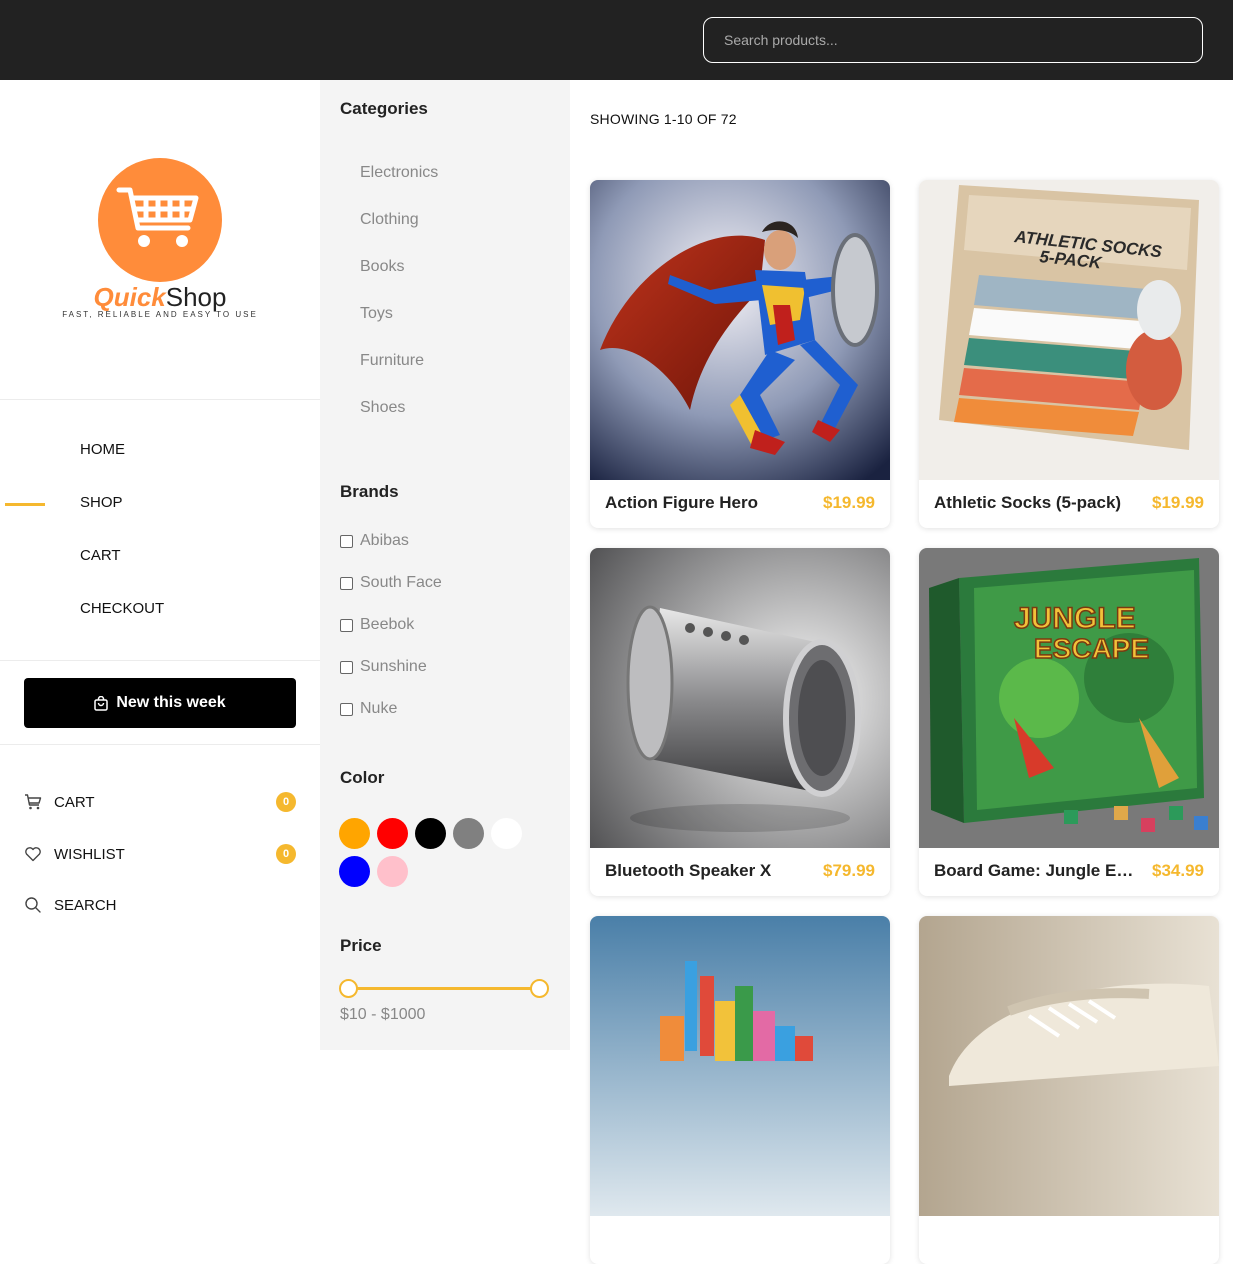 Image resolution: width=1233 pixels, height=1264 pixels. Describe the element at coordinates (383, 1014) in the screenshot. I see `price-range-text: $10 - $1000` at that location.